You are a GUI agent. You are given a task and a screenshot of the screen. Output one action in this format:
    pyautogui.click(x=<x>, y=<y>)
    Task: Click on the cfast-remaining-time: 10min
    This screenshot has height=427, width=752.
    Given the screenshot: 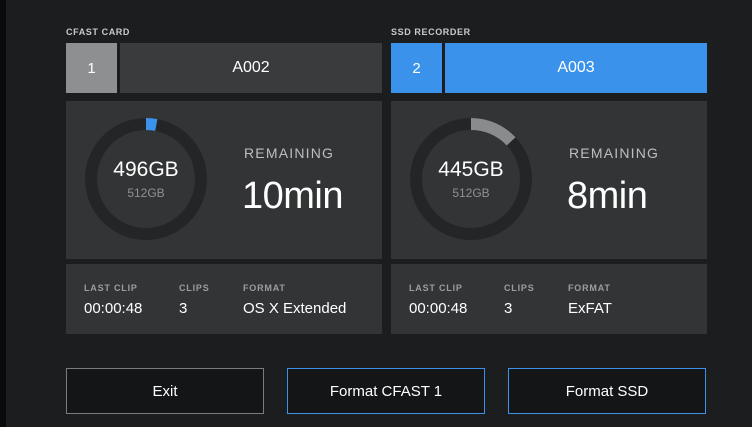 What is the action you would take?
    pyautogui.click(x=293, y=196)
    